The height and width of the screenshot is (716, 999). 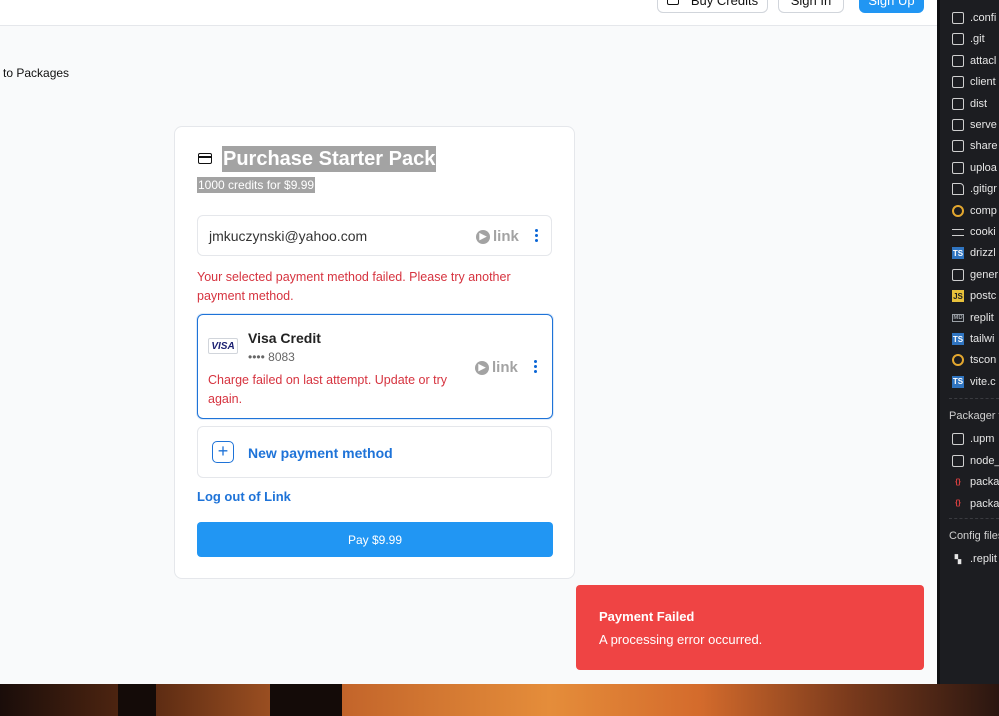 What do you see at coordinates (284, 338) in the screenshot?
I see `card-name: Visa Credit` at bounding box center [284, 338].